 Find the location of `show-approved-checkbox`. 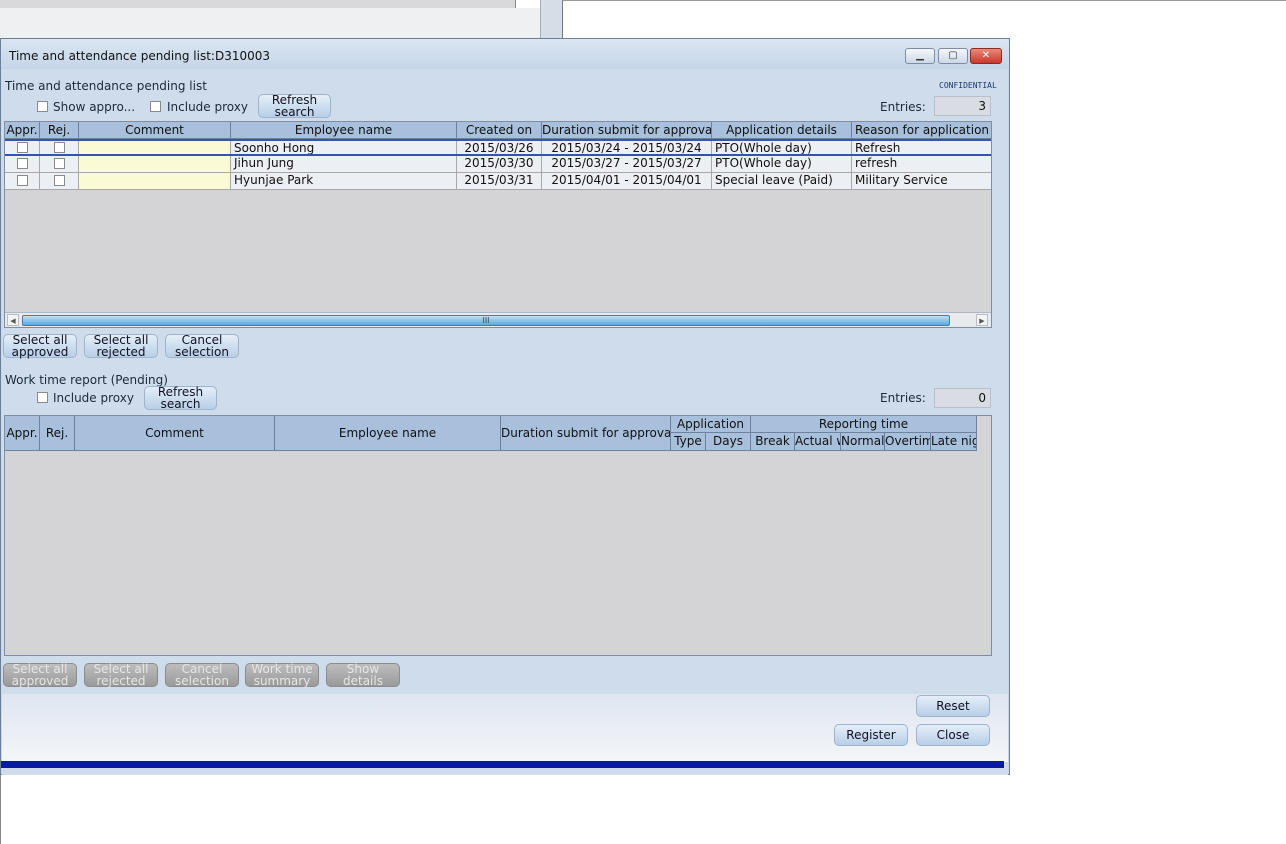

show-approved-checkbox is located at coordinates (42, 106).